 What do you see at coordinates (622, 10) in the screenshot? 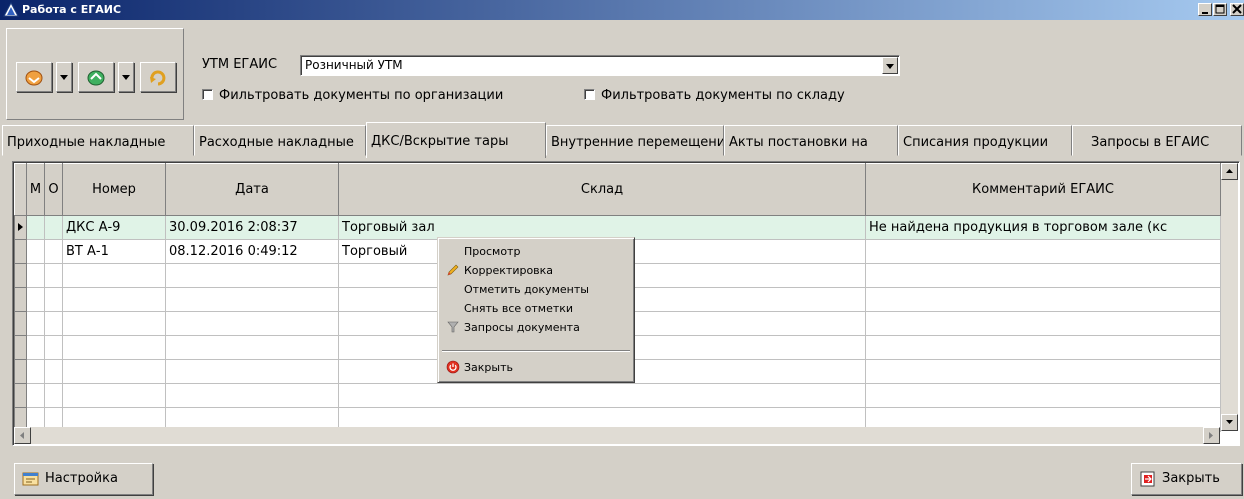
I see `title-bar: Работа с ЕГАИС` at bounding box center [622, 10].